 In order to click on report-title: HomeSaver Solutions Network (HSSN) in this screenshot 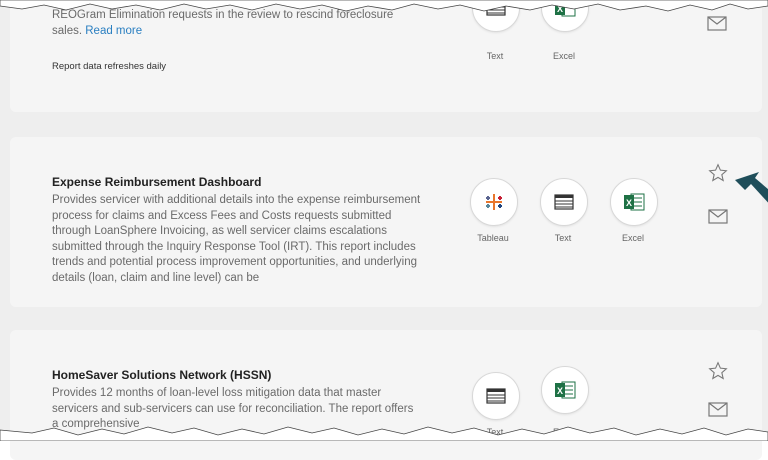, I will do `click(162, 375)`.